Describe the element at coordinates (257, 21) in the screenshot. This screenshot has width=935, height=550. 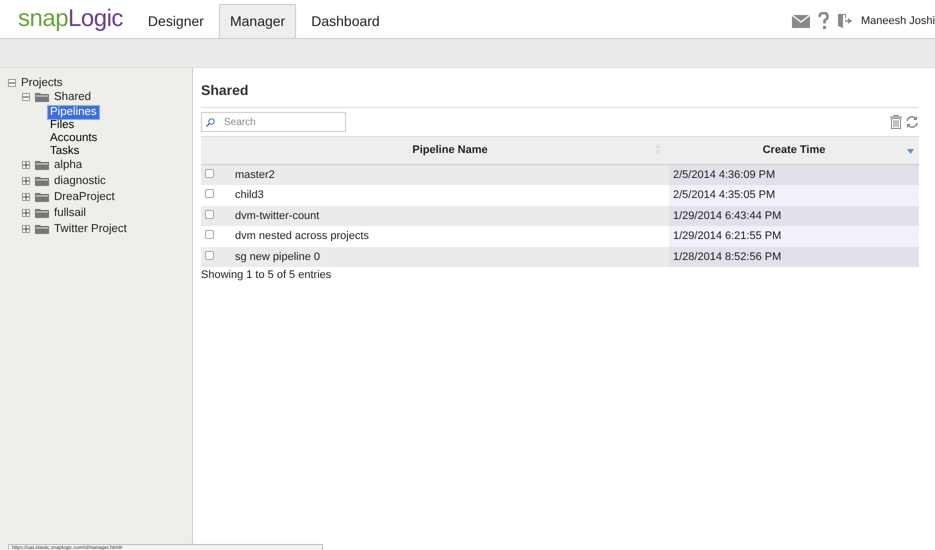
I see `nav-tab: Manager` at that location.